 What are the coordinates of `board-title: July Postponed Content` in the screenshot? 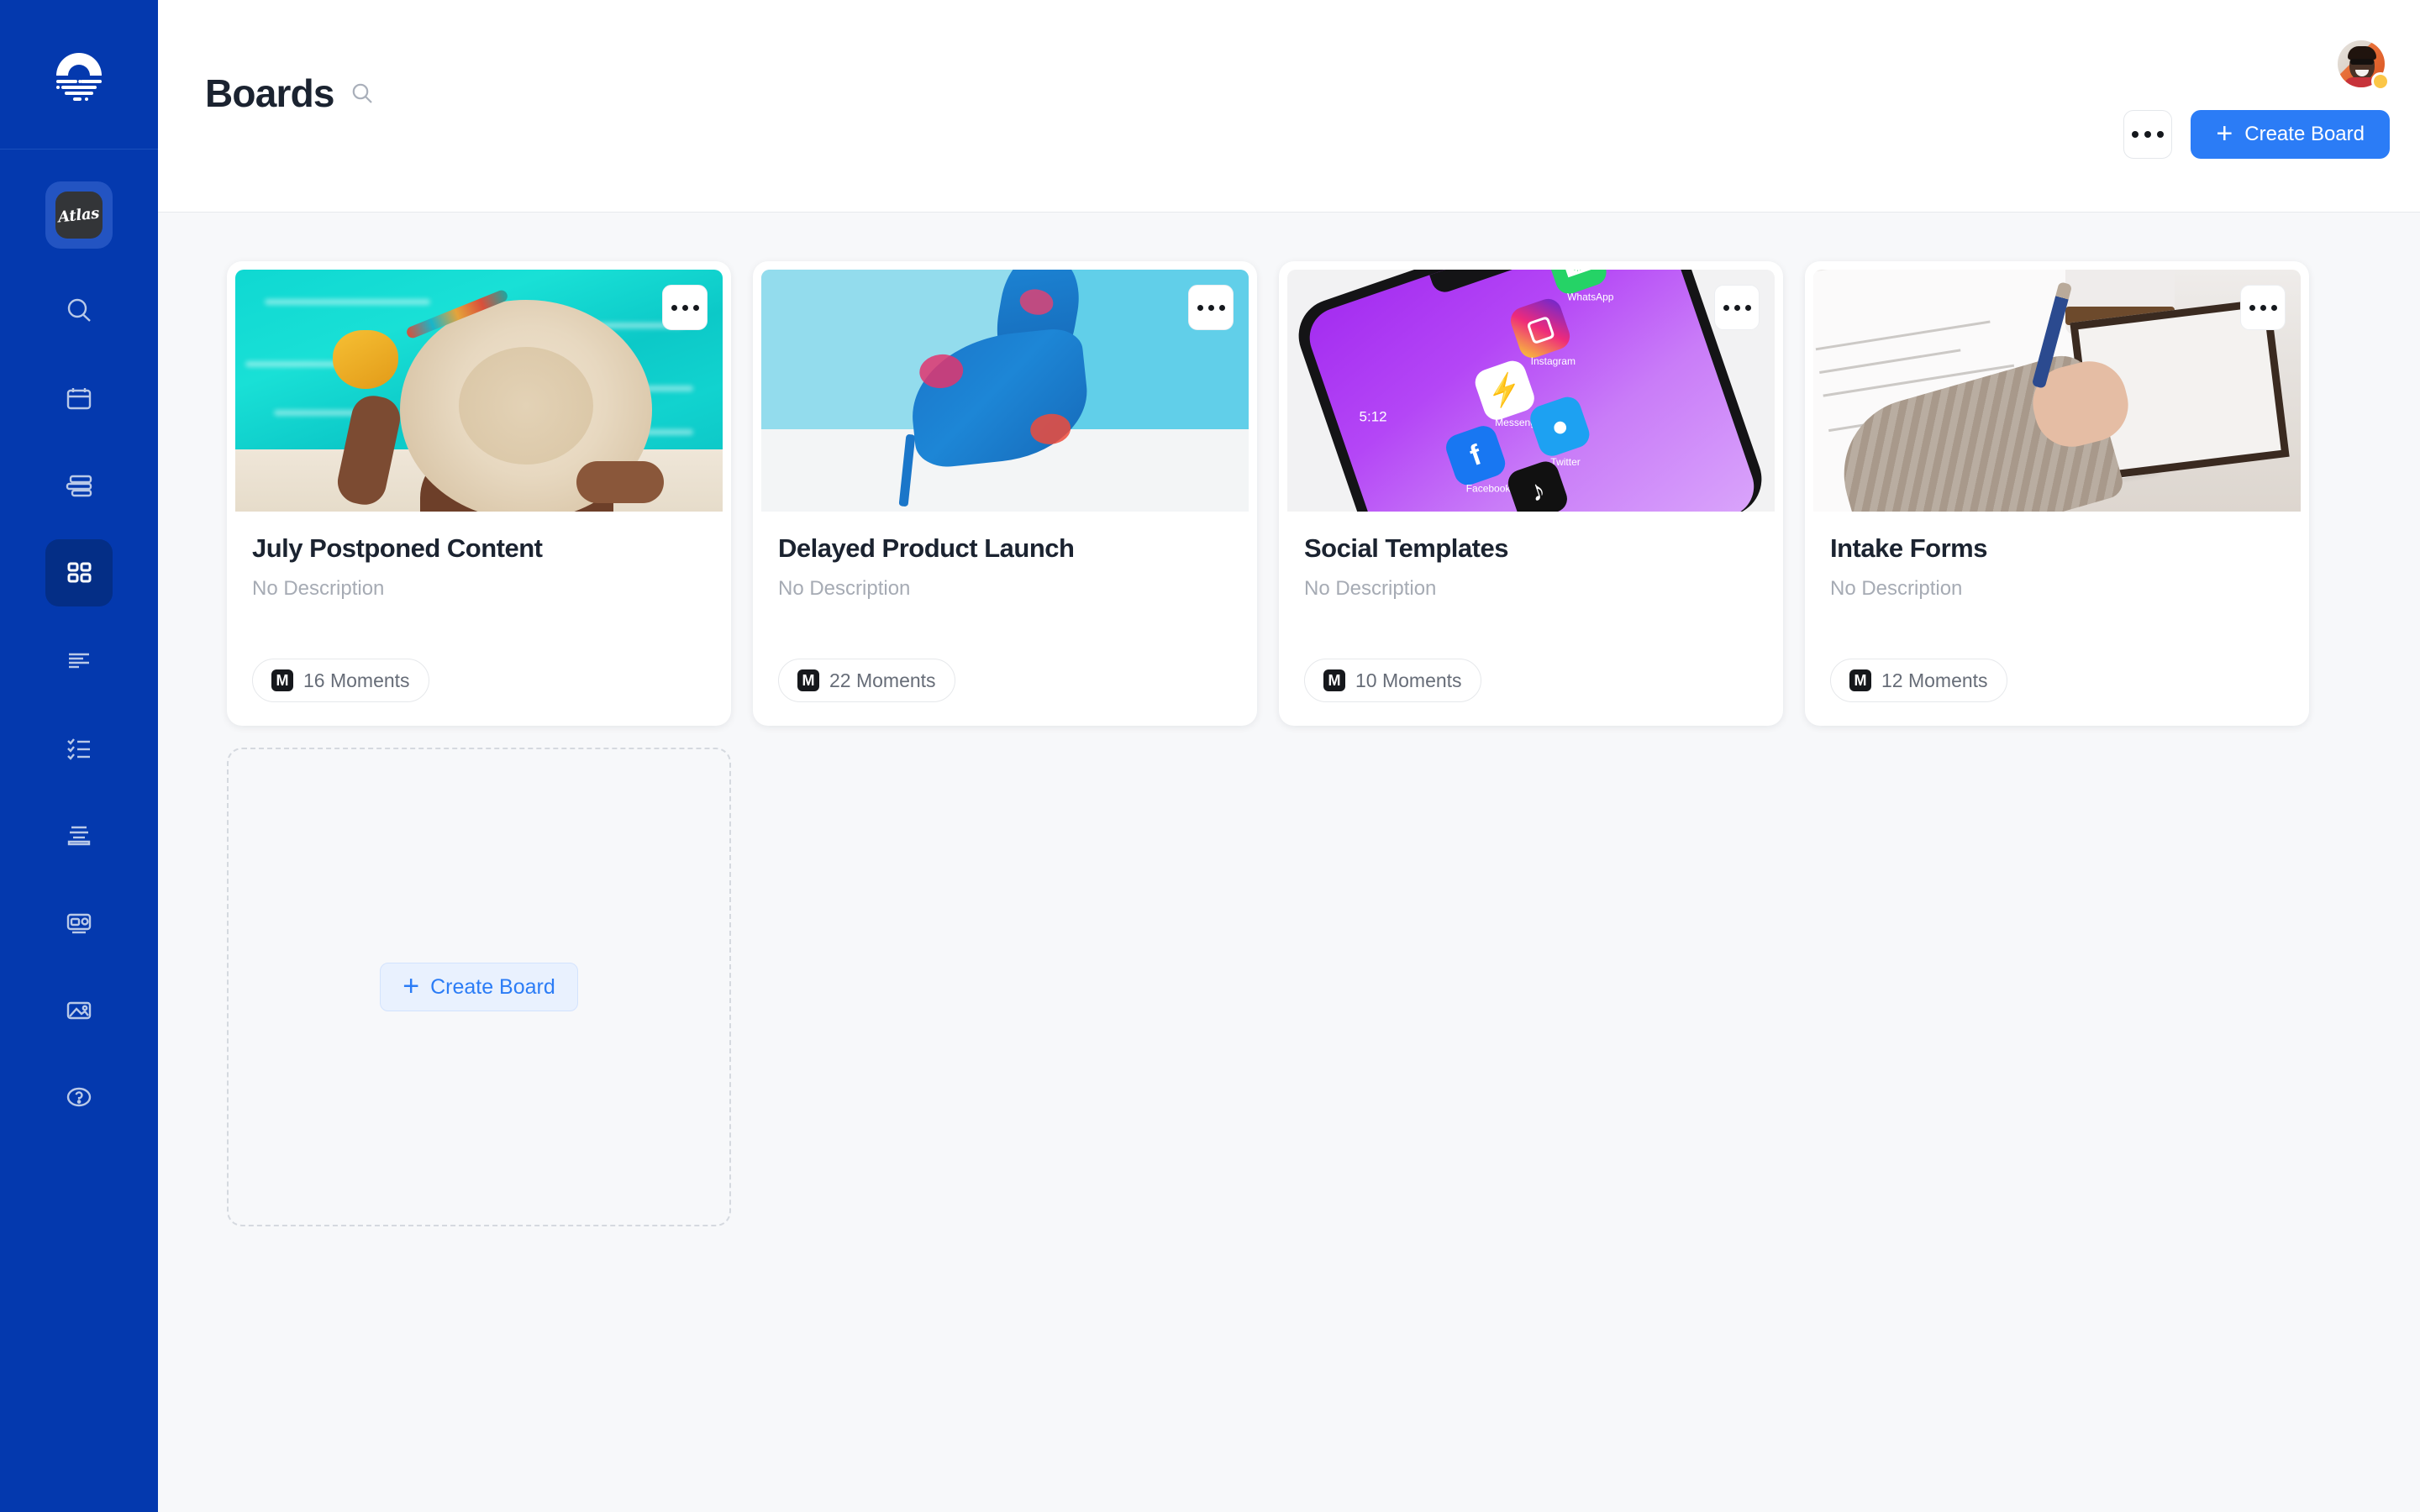 It's located at (397, 548).